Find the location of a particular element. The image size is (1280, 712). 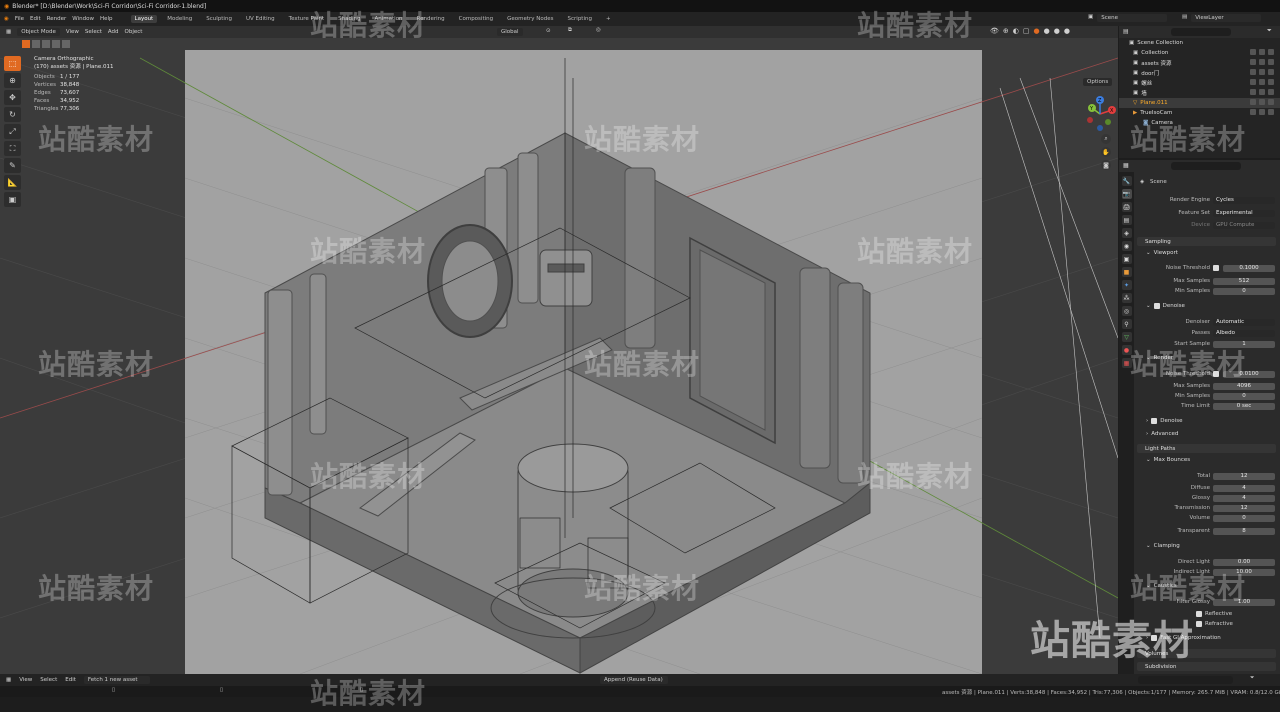

outliner-item: ▣ 墙 is located at coordinates (1199, 93).